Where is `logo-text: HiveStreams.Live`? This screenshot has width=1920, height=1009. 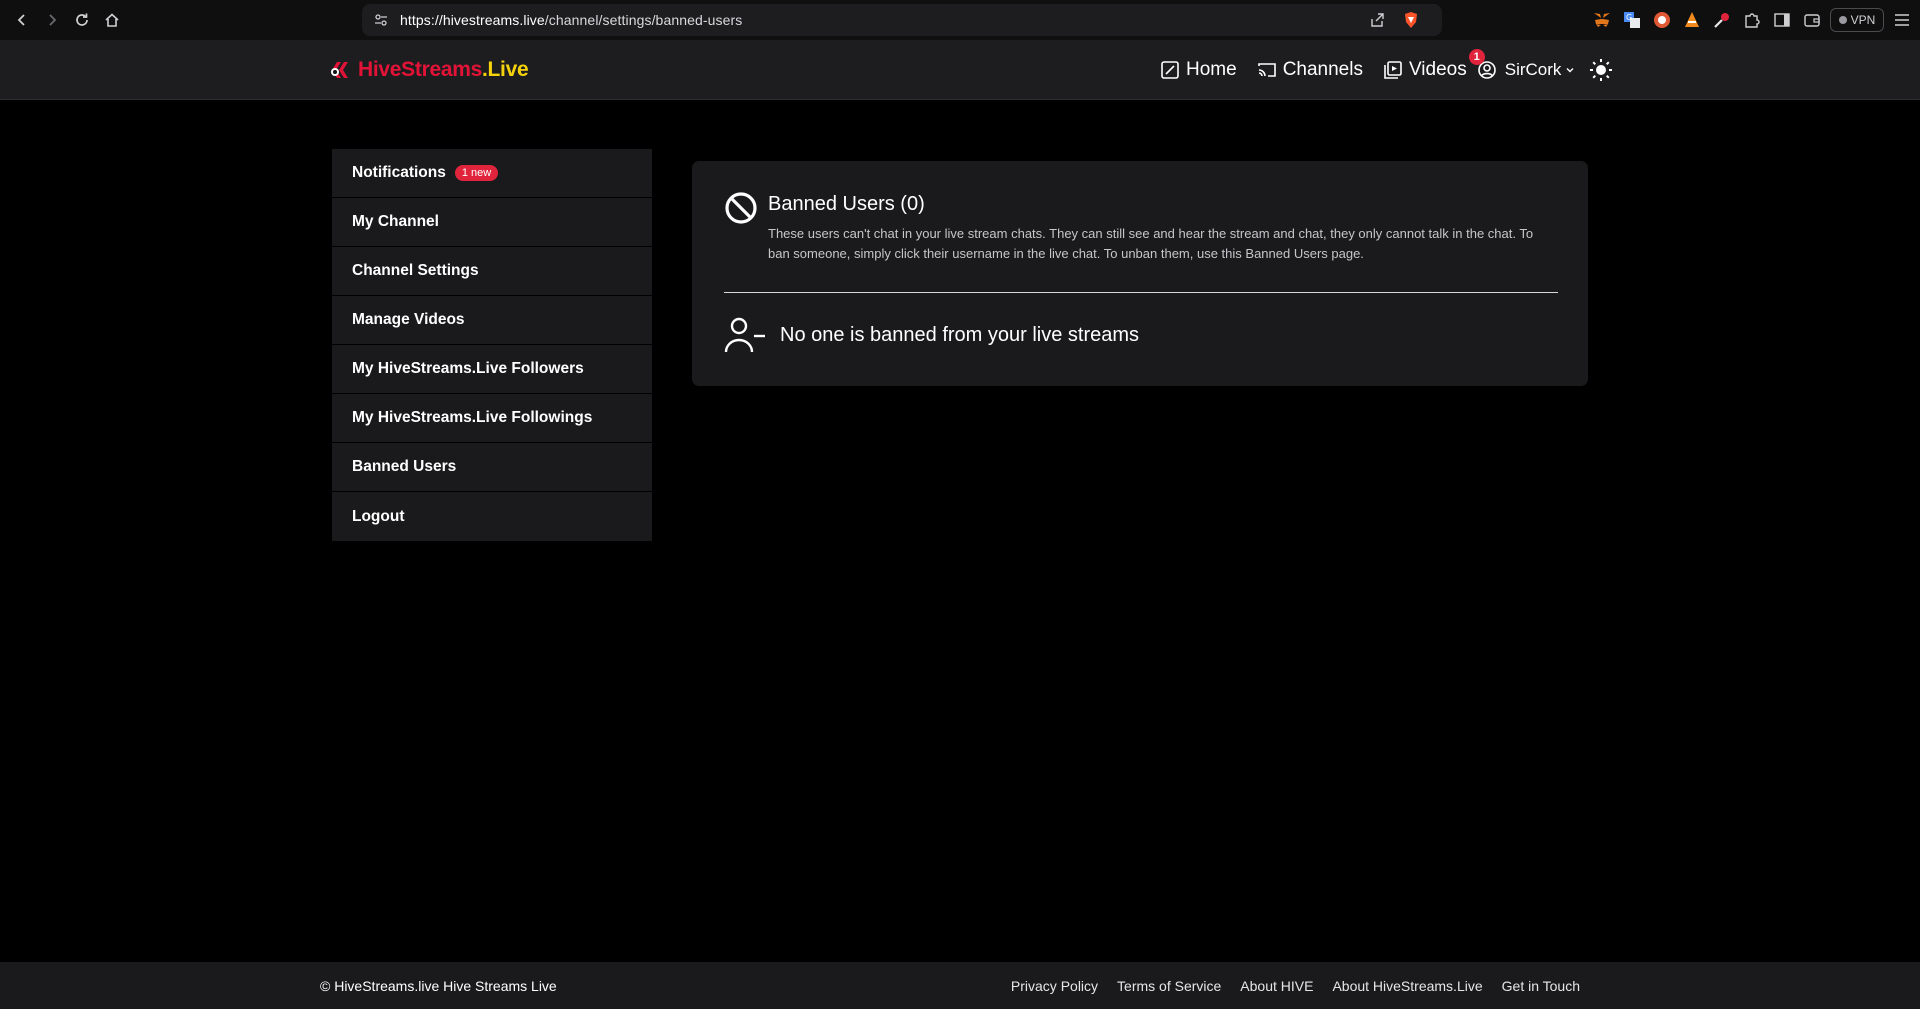
logo-text: HiveStreams.Live is located at coordinates (443, 70).